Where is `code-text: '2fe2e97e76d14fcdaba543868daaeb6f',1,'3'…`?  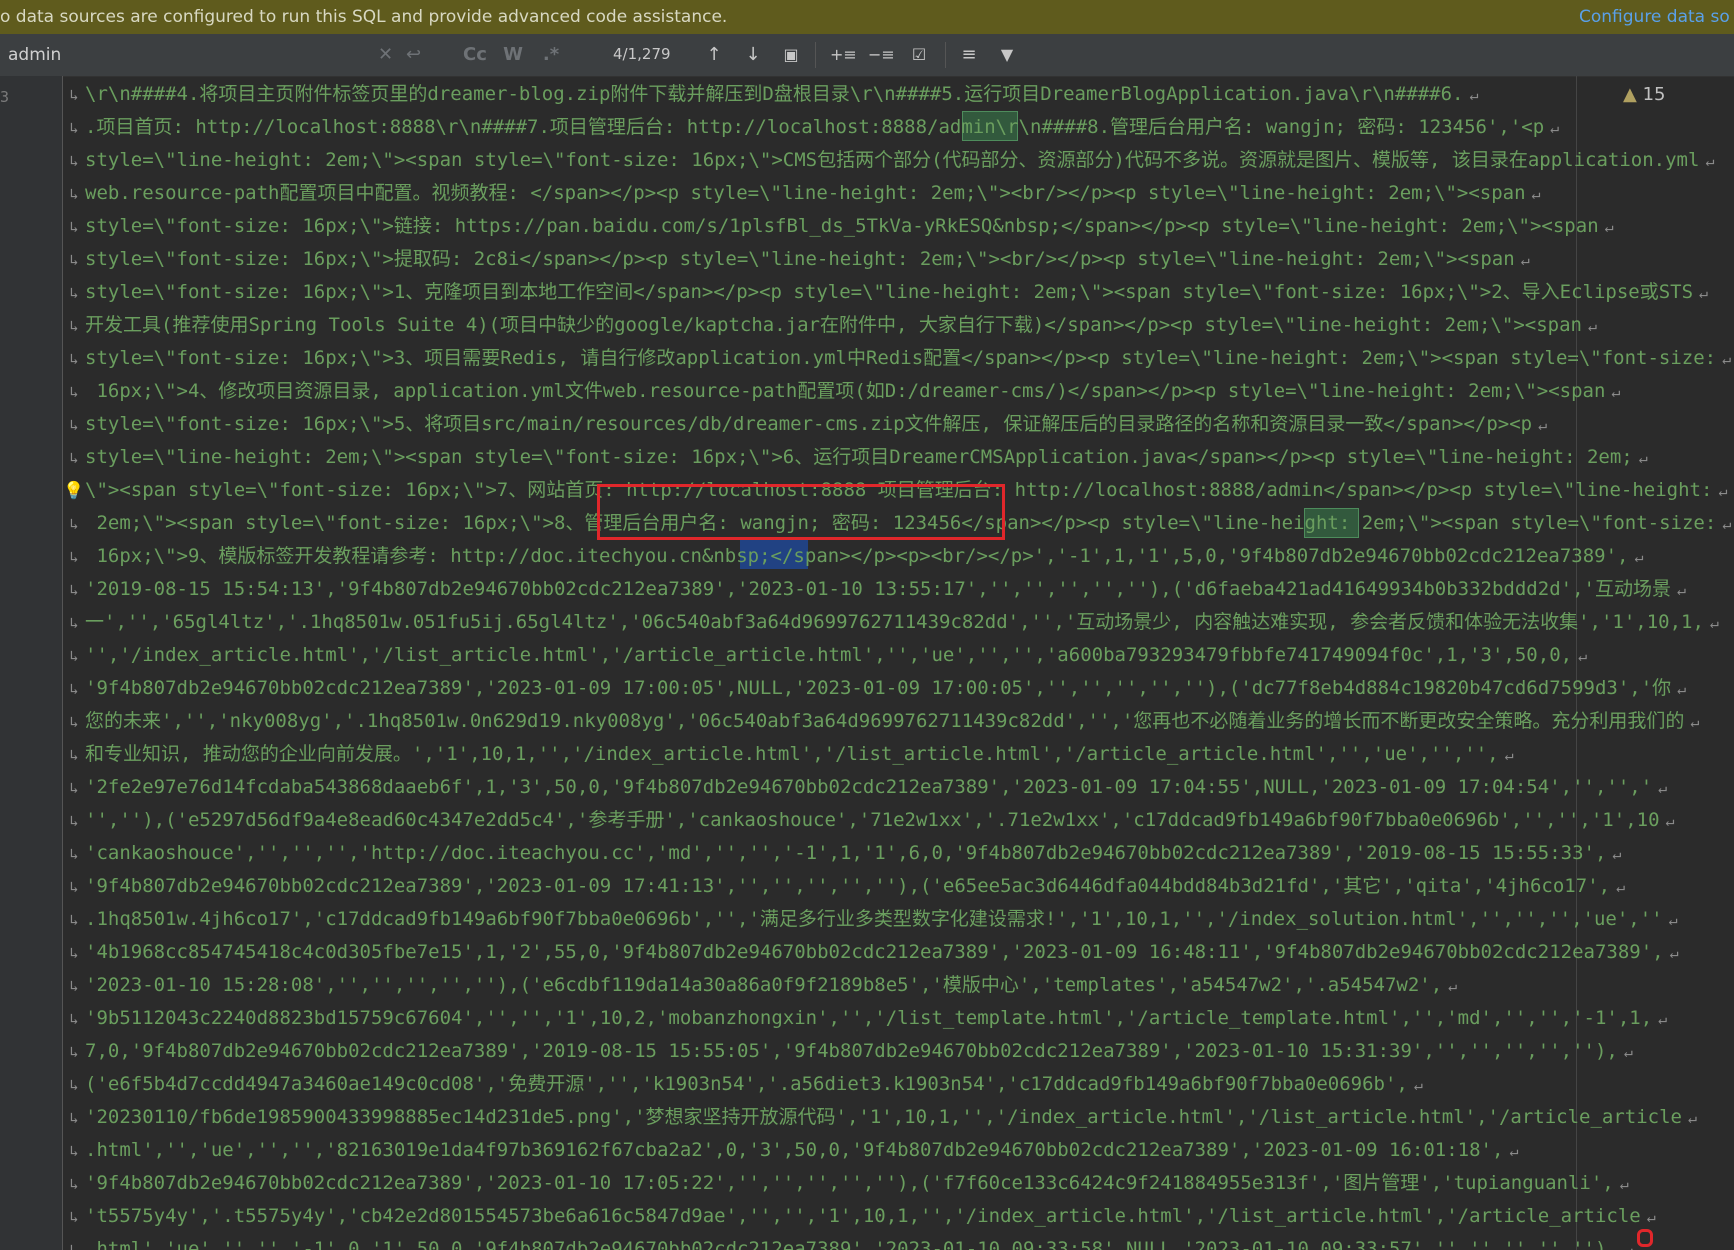
code-text: '2fe2e97e76d14fcdaba543868daaeb6f',1,'3'… is located at coordinates (869, 787).